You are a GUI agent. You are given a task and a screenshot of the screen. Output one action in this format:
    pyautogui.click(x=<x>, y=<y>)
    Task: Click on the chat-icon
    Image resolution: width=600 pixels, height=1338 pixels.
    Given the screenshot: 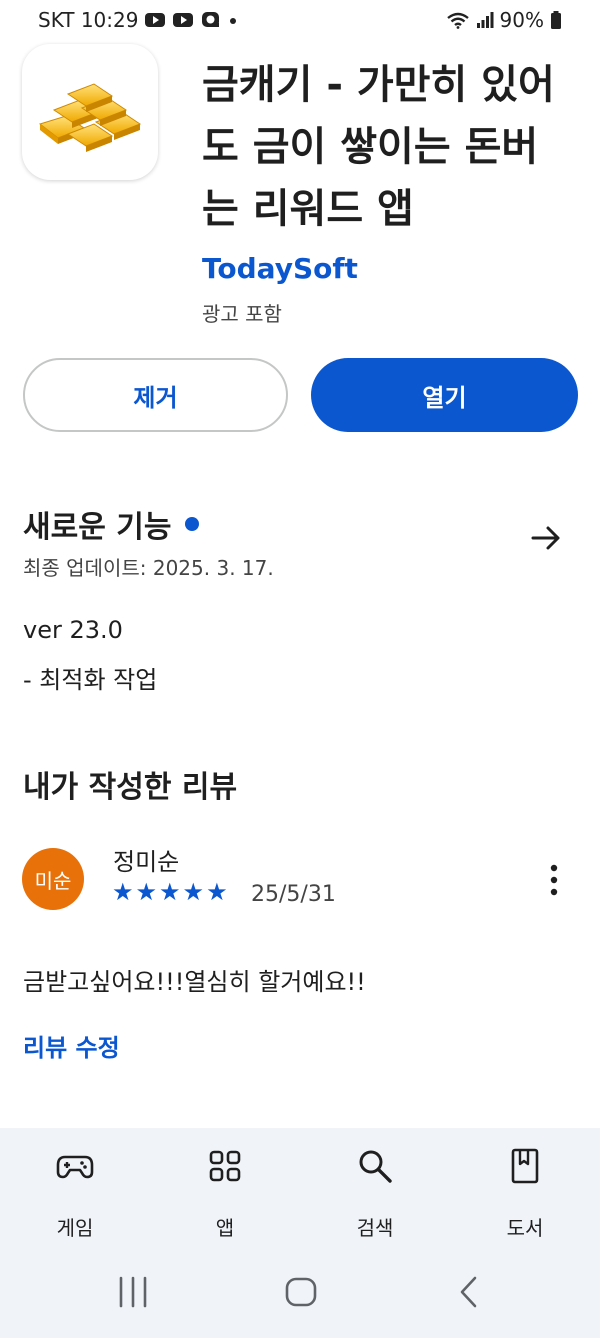 What is the action you would take?
    pyautogui.click(x=211, y=19)
    